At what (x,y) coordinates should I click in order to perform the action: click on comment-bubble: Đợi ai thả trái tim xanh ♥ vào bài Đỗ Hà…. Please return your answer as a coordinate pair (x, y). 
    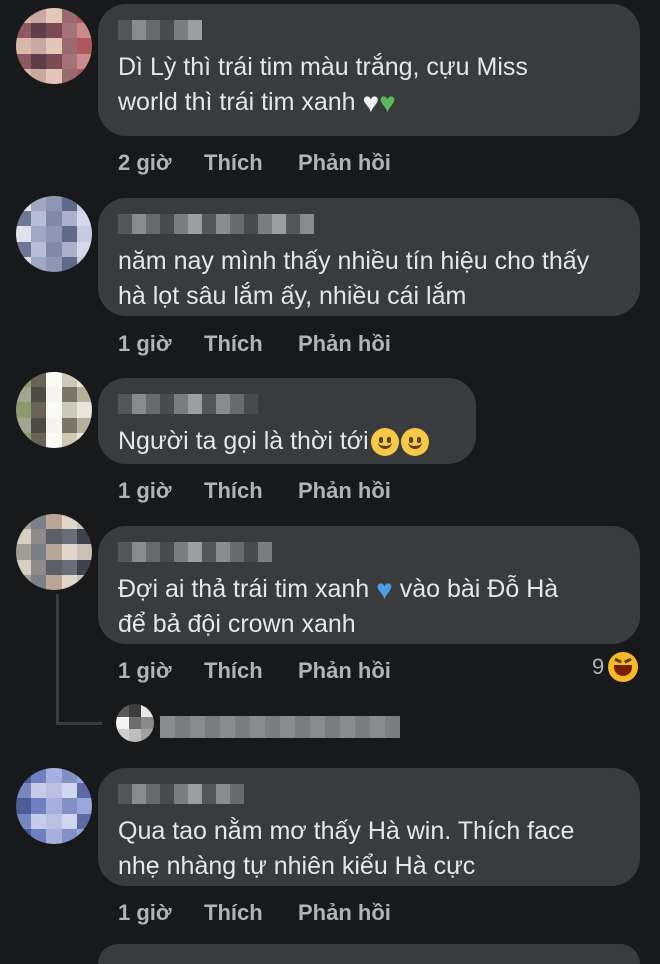
    Looking at the image, I should click on (369, 585).